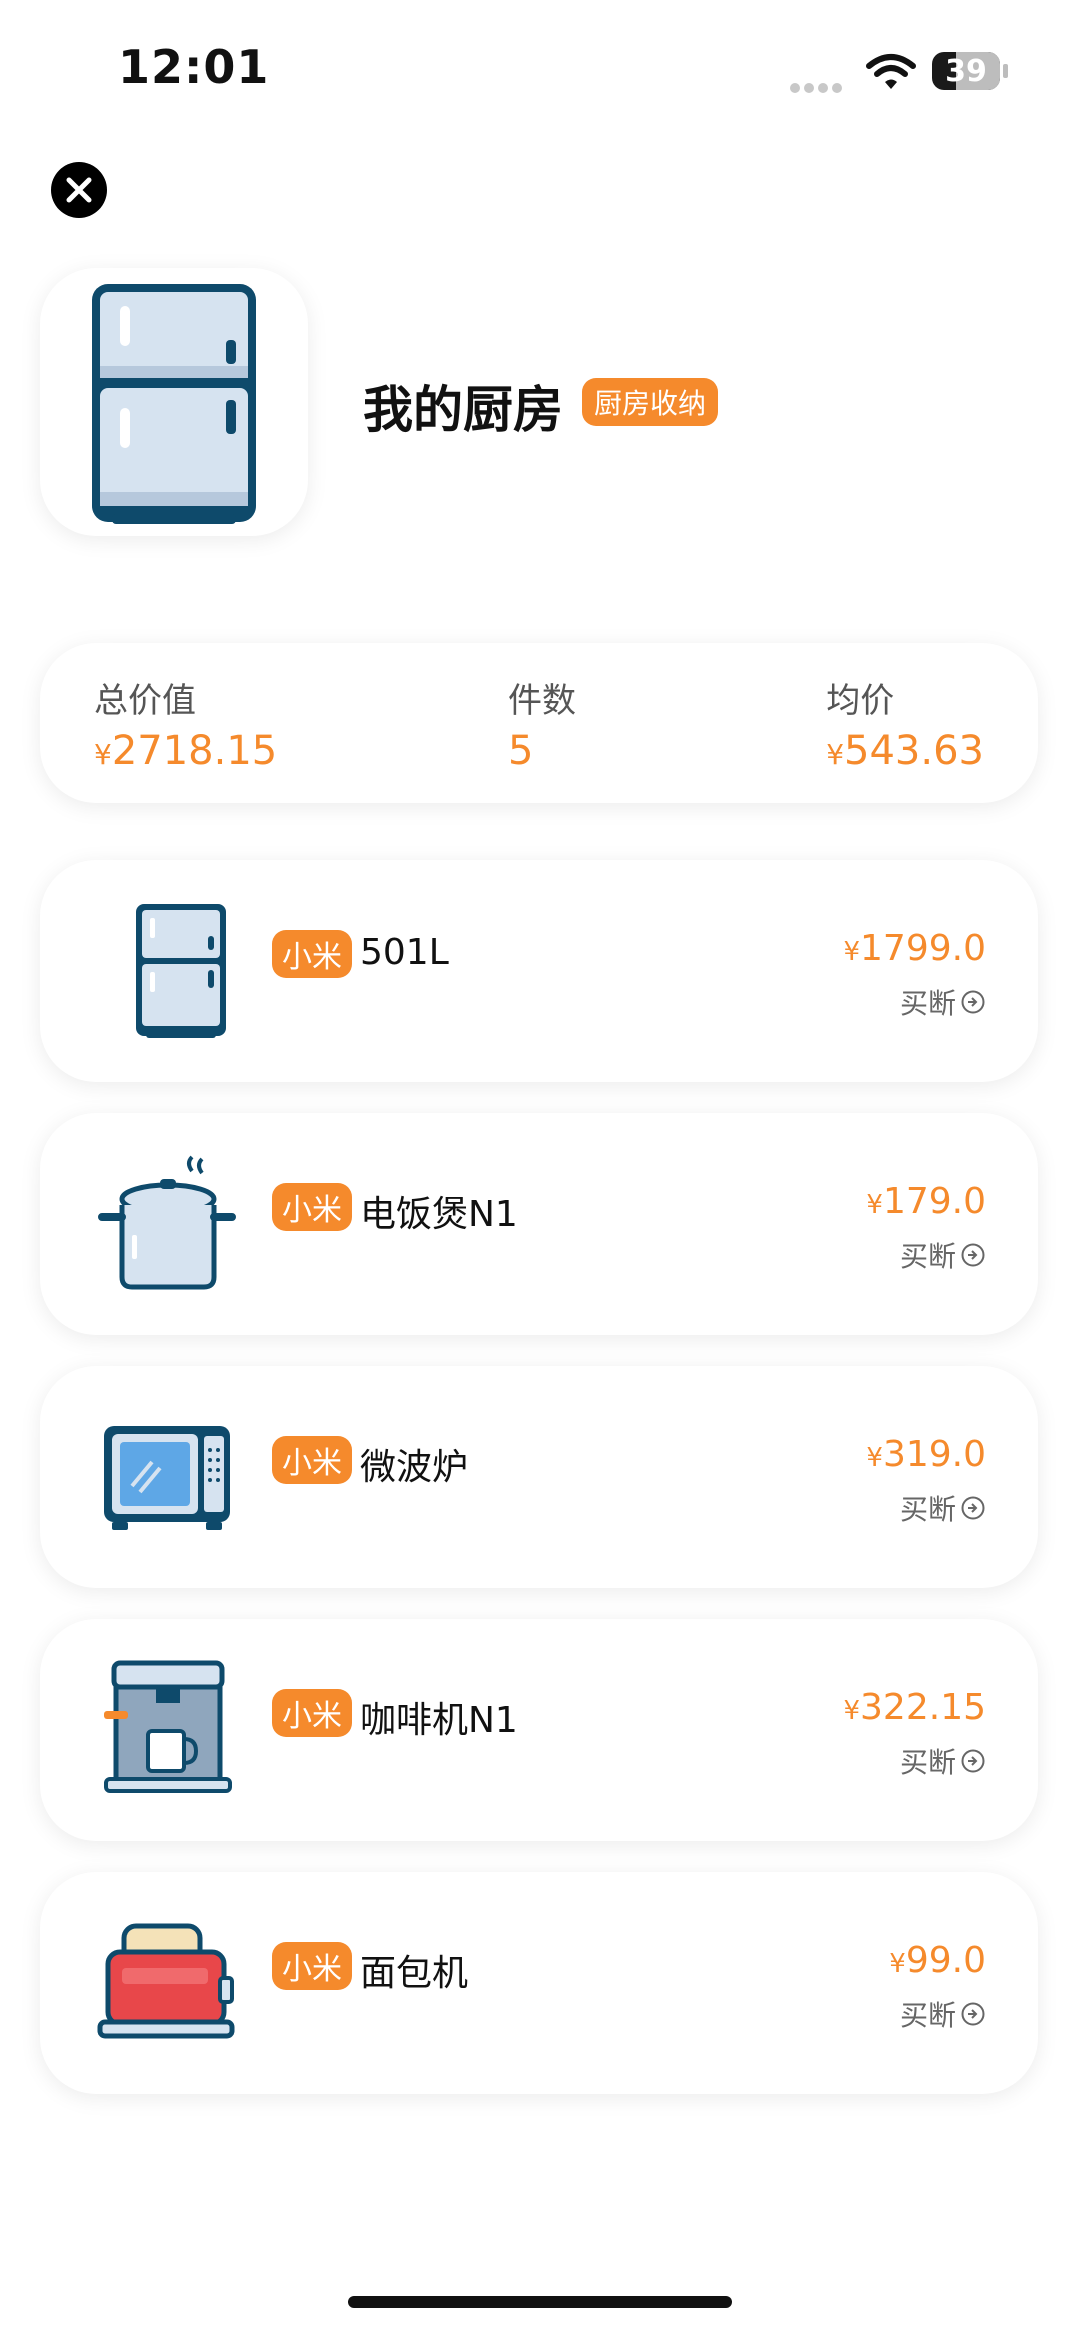  Describe the element at coordinates (914, 948) in the screenshot. I see `item-price: ¥1799.0` at that location.